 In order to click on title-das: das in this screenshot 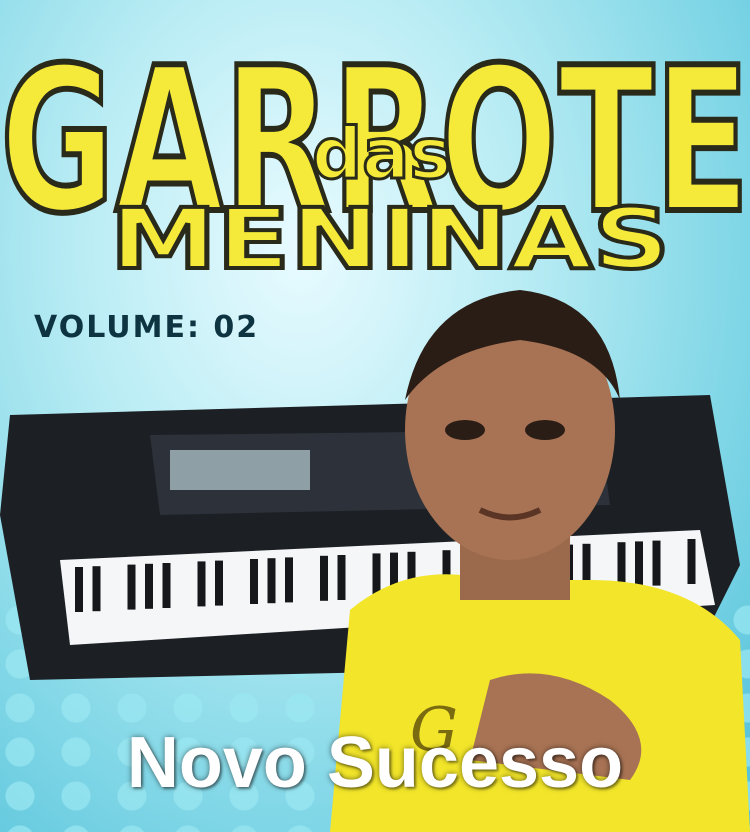, I will do `click(381, 154)`.